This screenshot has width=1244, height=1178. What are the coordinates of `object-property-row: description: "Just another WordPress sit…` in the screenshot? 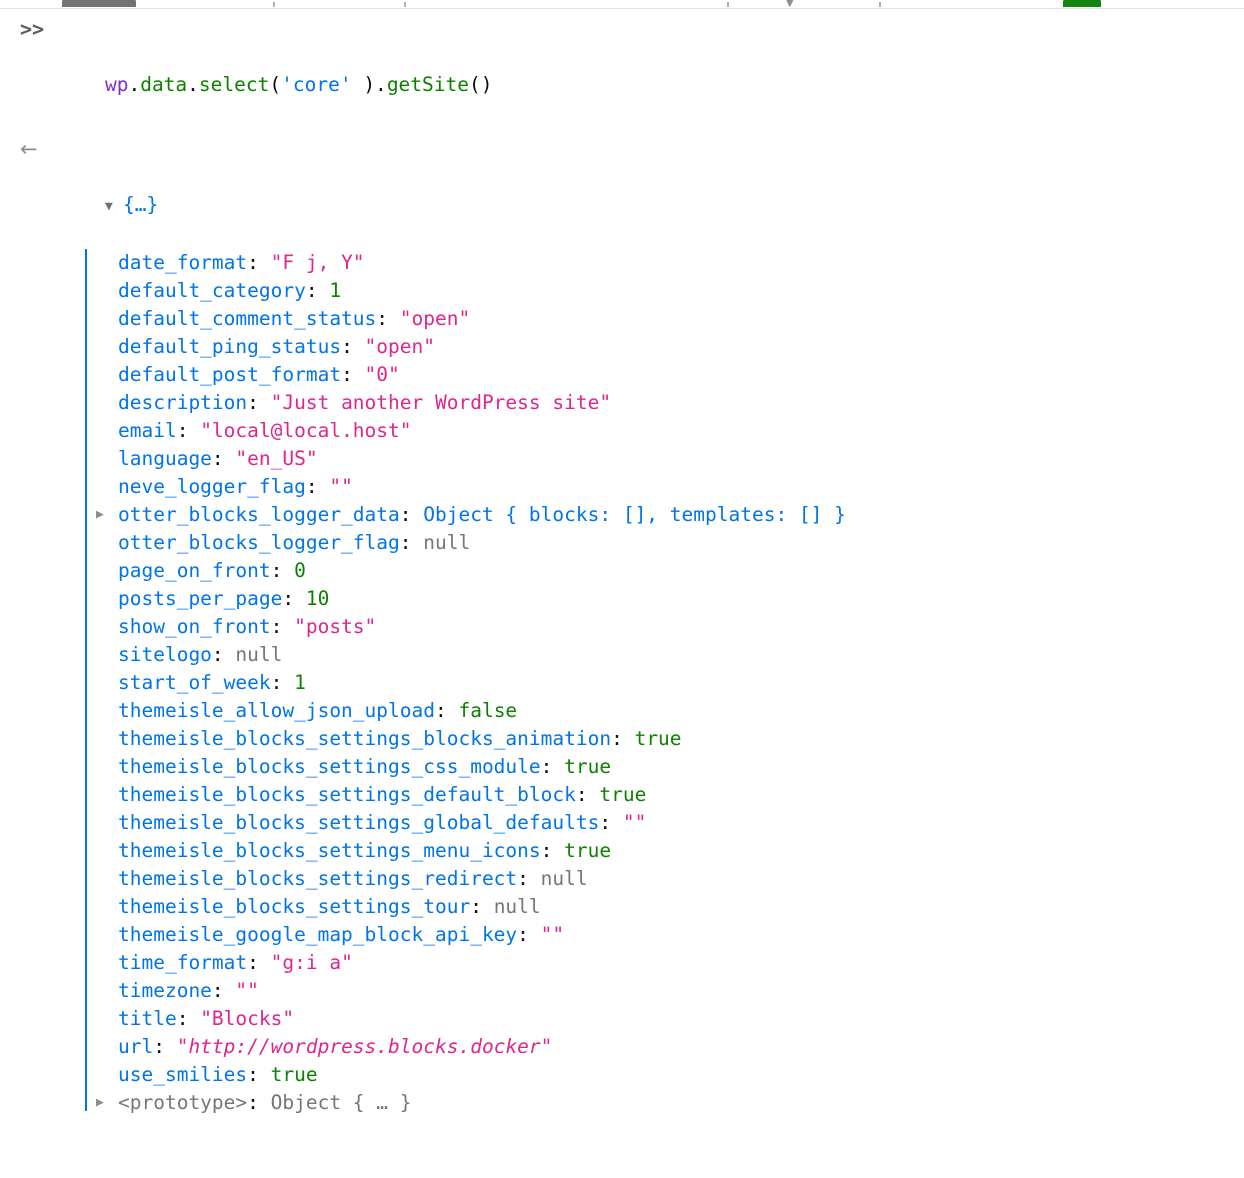 It's located at (681, 403).